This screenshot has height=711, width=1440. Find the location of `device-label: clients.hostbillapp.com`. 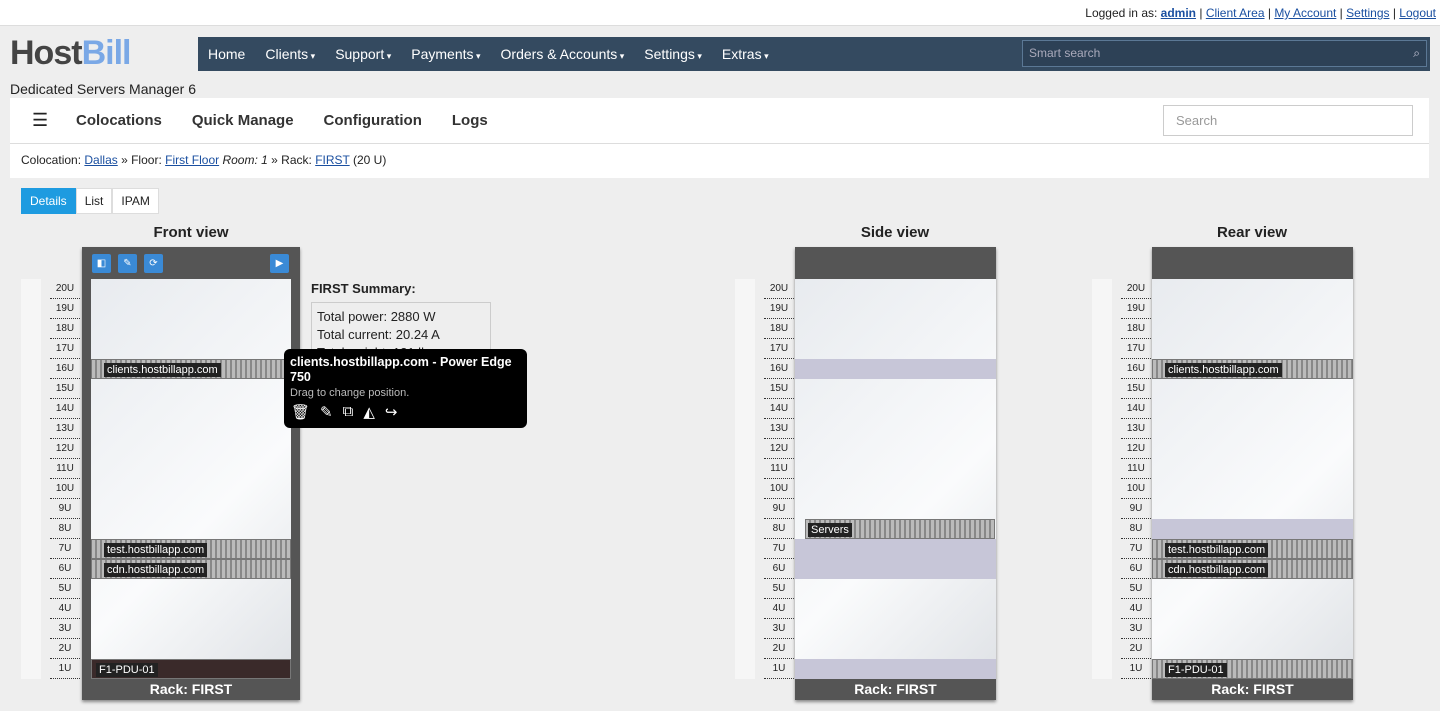

device-label: clients.hostbillapp.com is located at coordinates (162, 370).